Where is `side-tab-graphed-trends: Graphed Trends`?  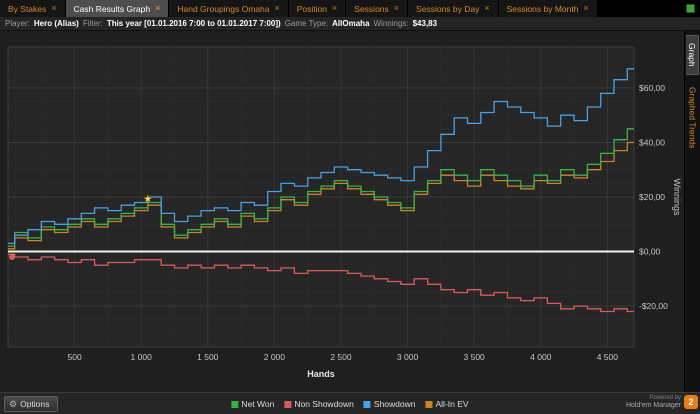
side-tab-graphed-trends: Graphed Trends is located at coordinates (693, 117).